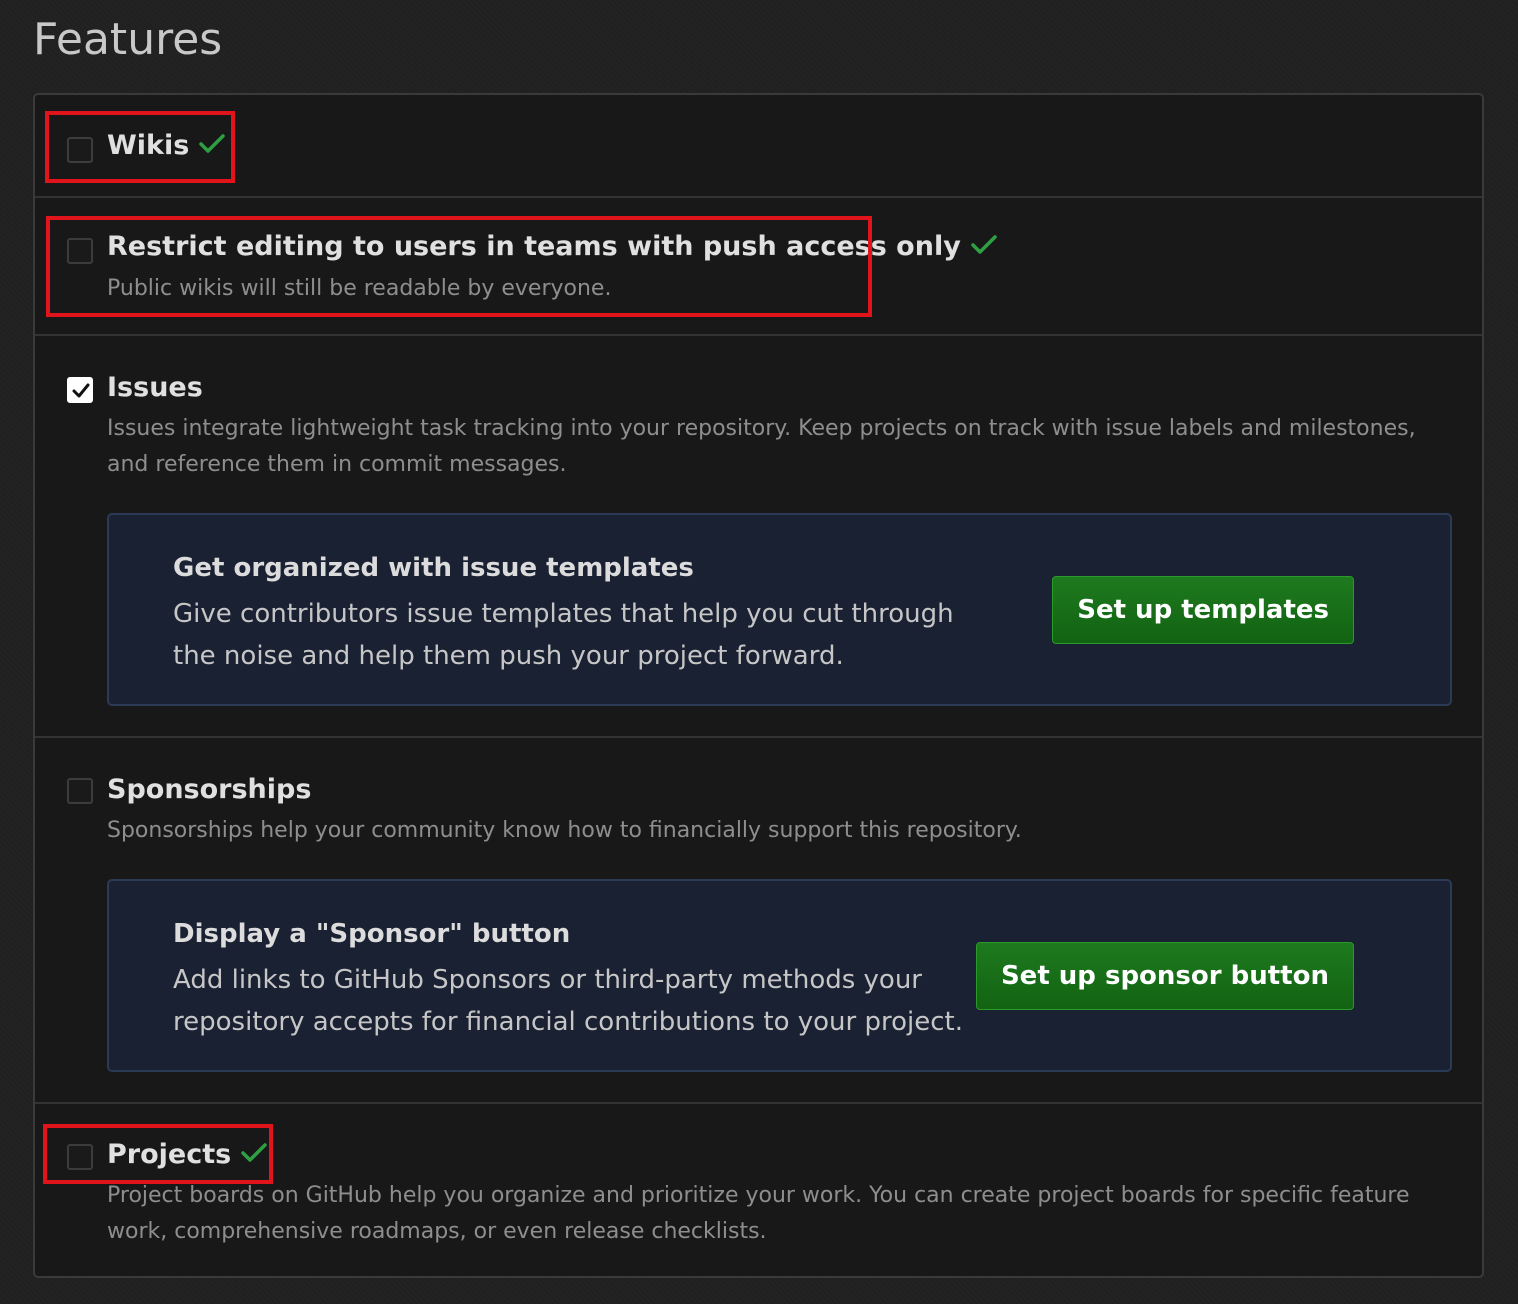  I want to click on issue-templates-title: Get organized with issue templates, so click(433, 568).